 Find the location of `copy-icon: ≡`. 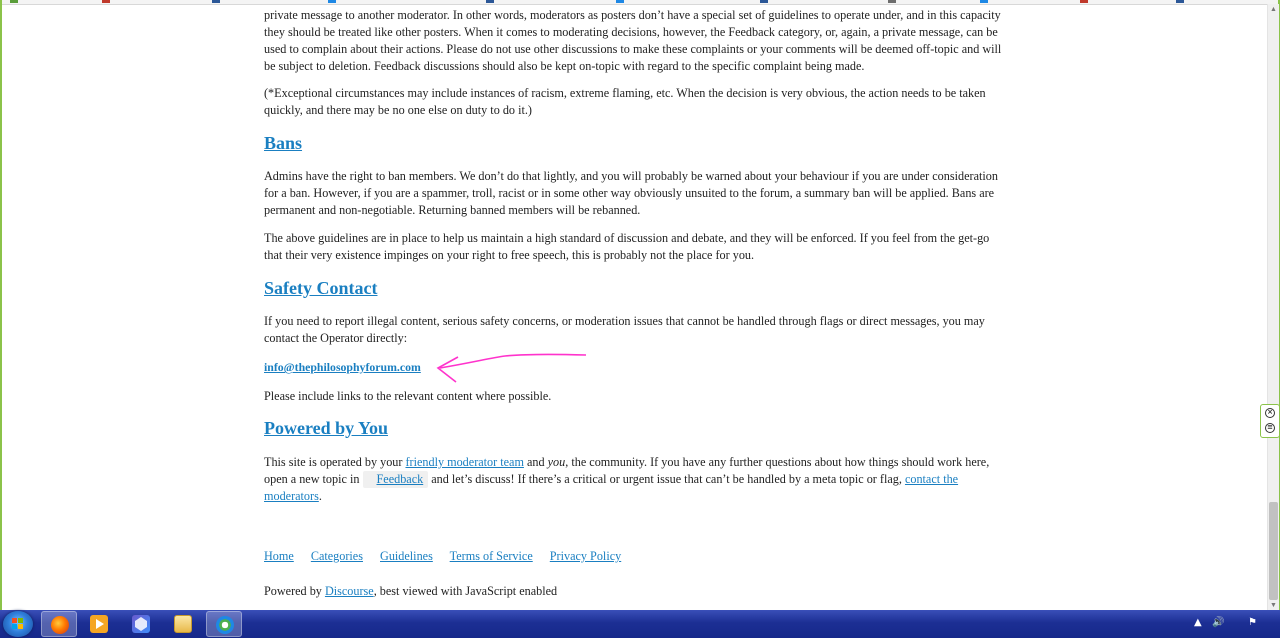

copy-icon: ≡ is located at coordinates (1270, 428).